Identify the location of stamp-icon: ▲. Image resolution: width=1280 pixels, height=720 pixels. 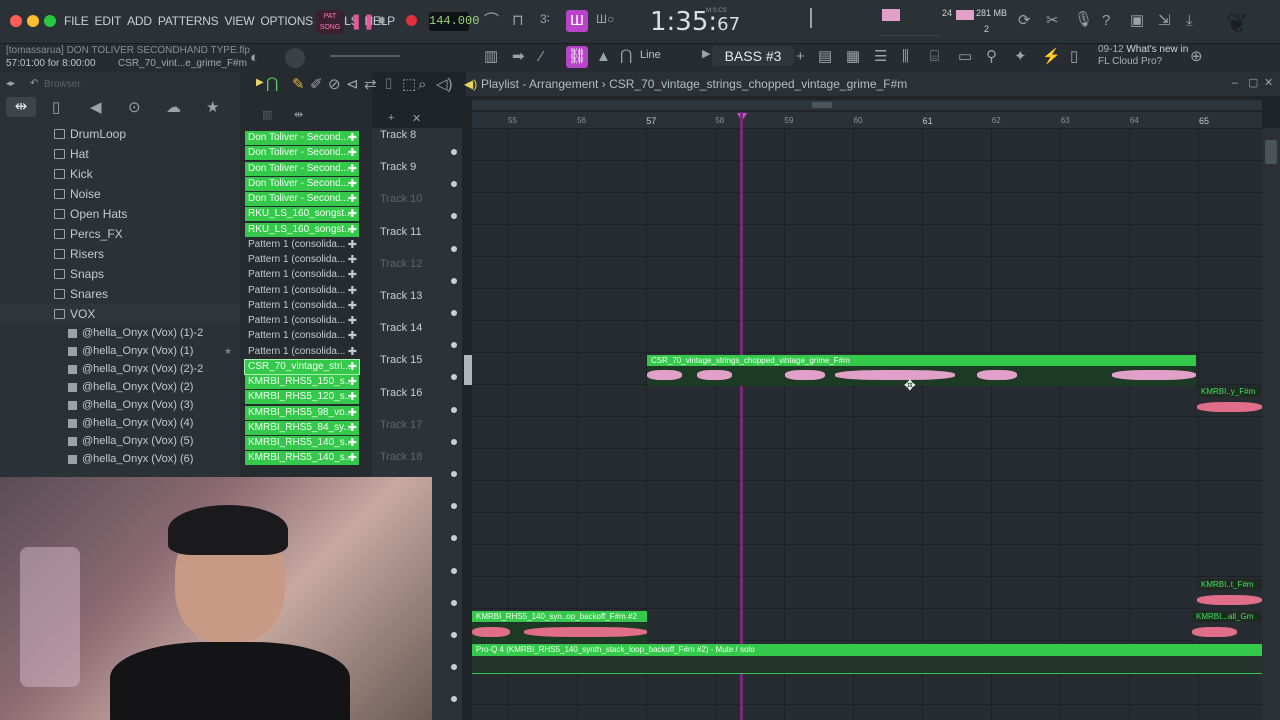
(603, 56).